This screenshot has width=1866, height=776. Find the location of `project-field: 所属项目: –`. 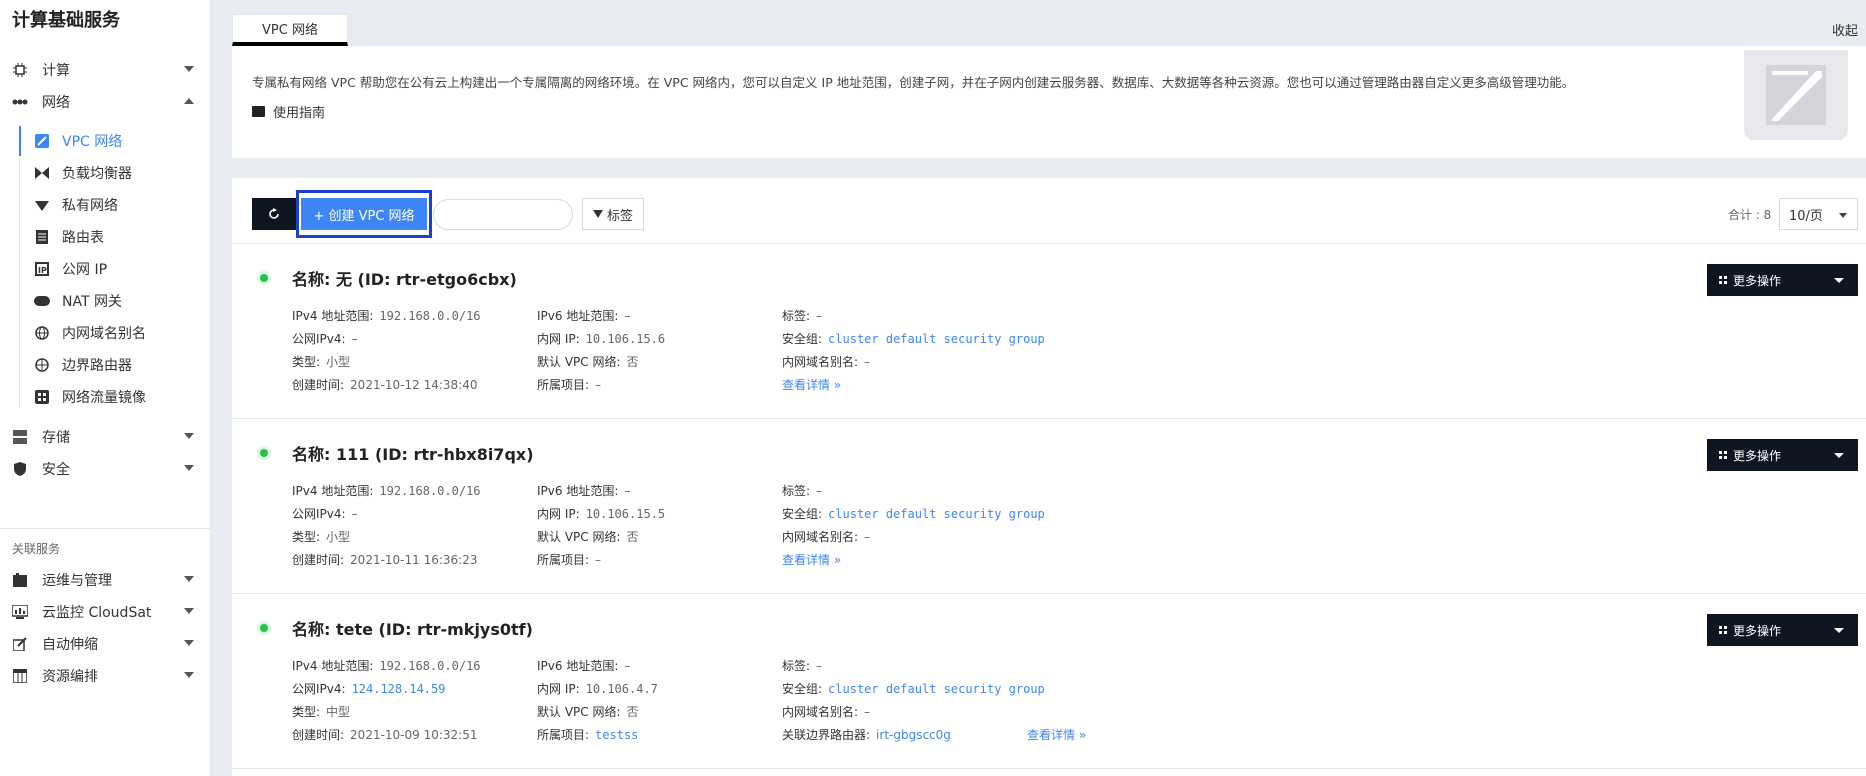

project-field: 所属项目: – is located at coordinates (569, 560).